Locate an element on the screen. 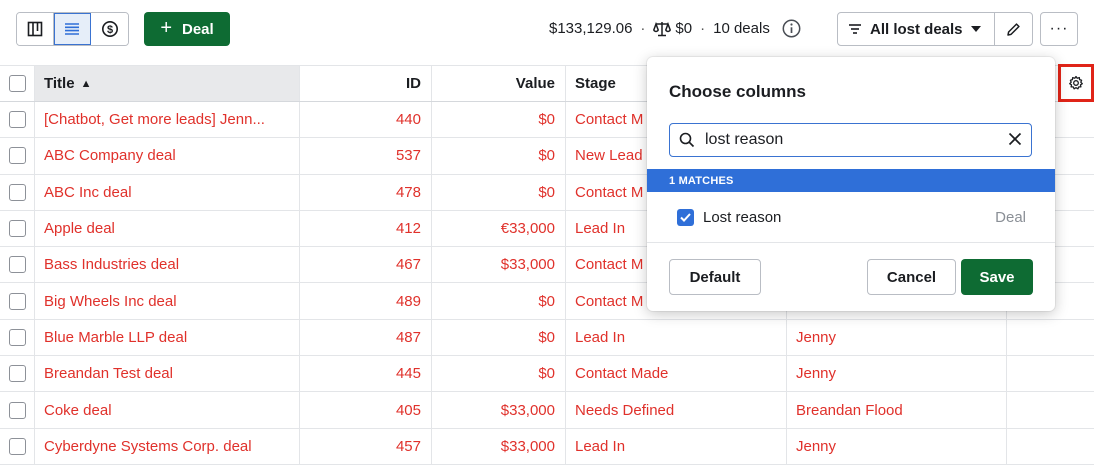  deal-title-link: Big Wheels Inc deal is located at coordinates (110, 301).